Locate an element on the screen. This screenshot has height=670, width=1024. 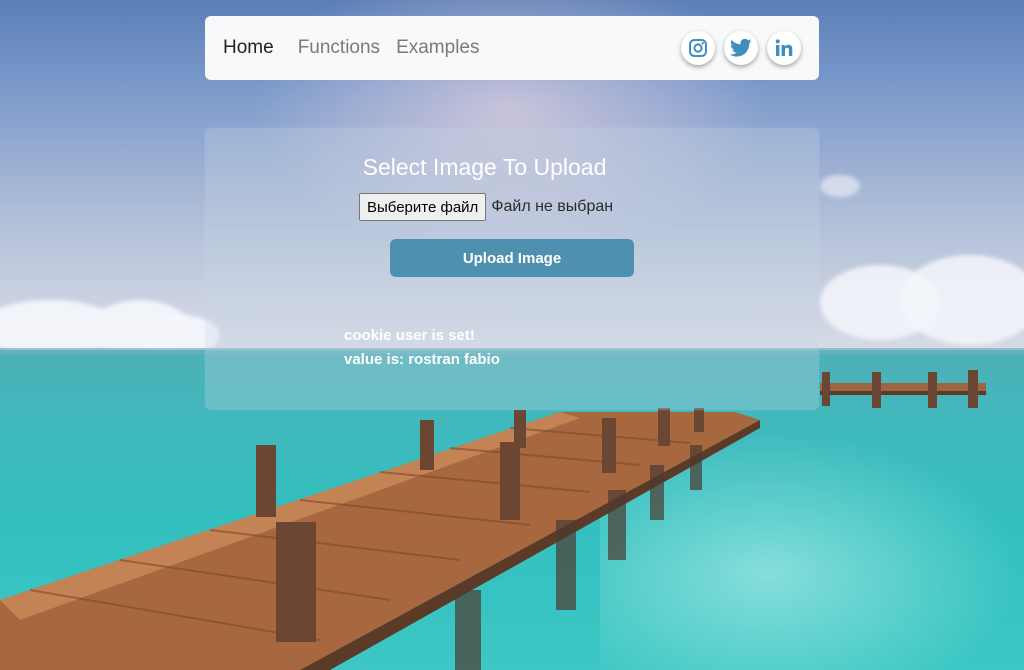
distant-pier is located at coordinates (903, 389).